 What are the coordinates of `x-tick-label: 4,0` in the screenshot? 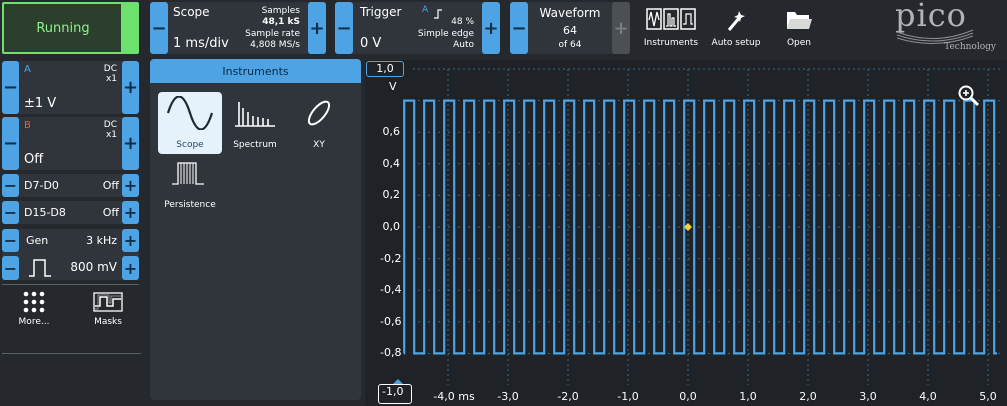 It's located at (928, 396).